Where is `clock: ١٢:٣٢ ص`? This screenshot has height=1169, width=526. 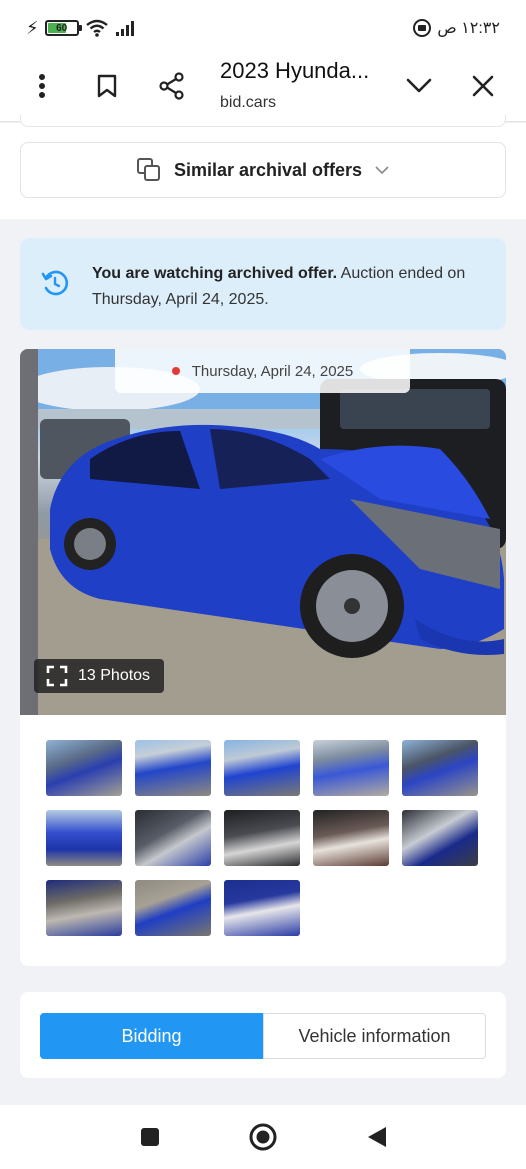 clock: ١٢:٣٢ ص is located at coordinates (468, 28).